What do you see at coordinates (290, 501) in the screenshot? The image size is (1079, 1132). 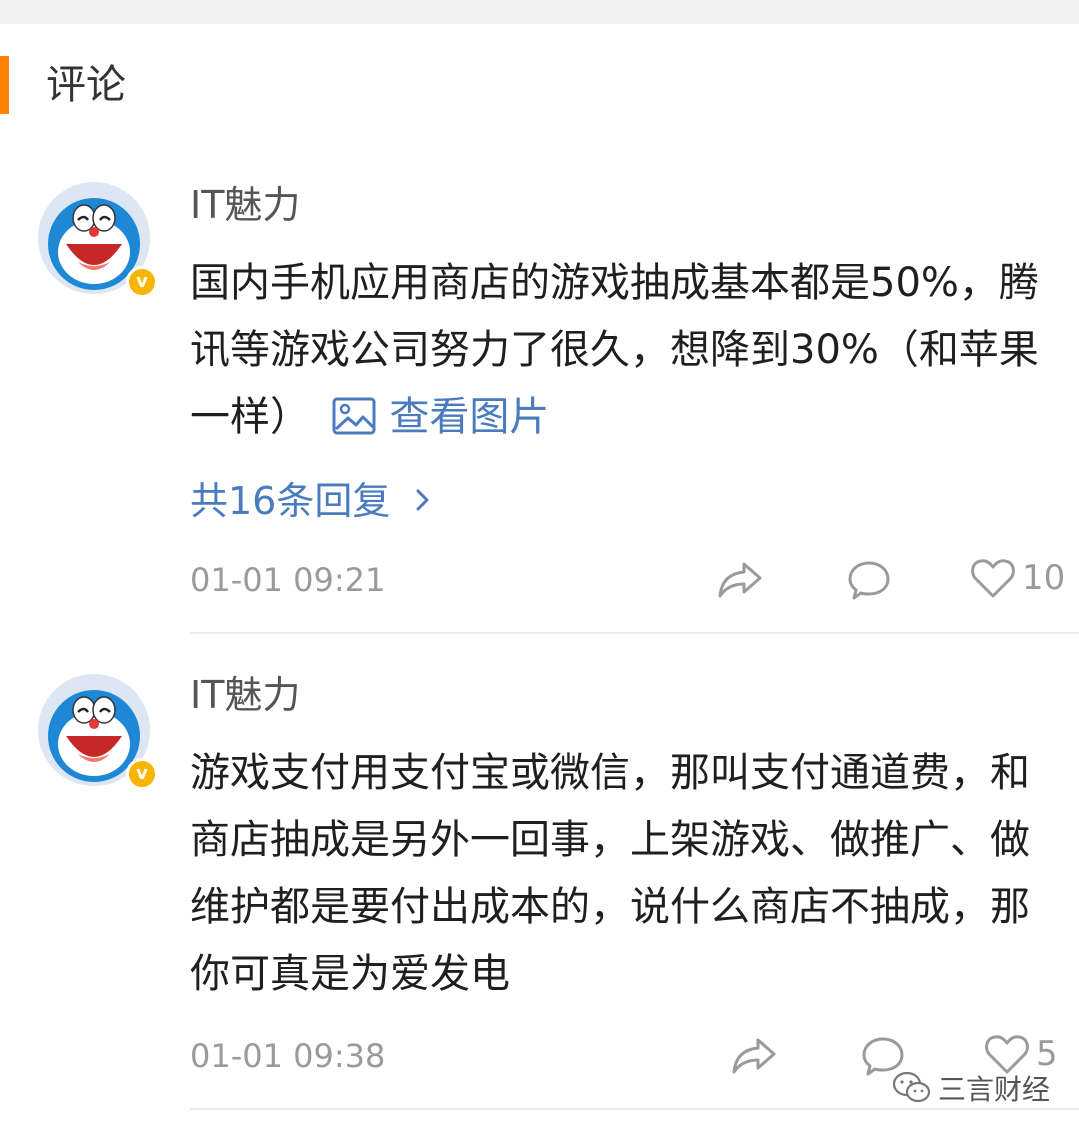 I see `replies-label: 共16条回复` at bounding box center [290, 501].